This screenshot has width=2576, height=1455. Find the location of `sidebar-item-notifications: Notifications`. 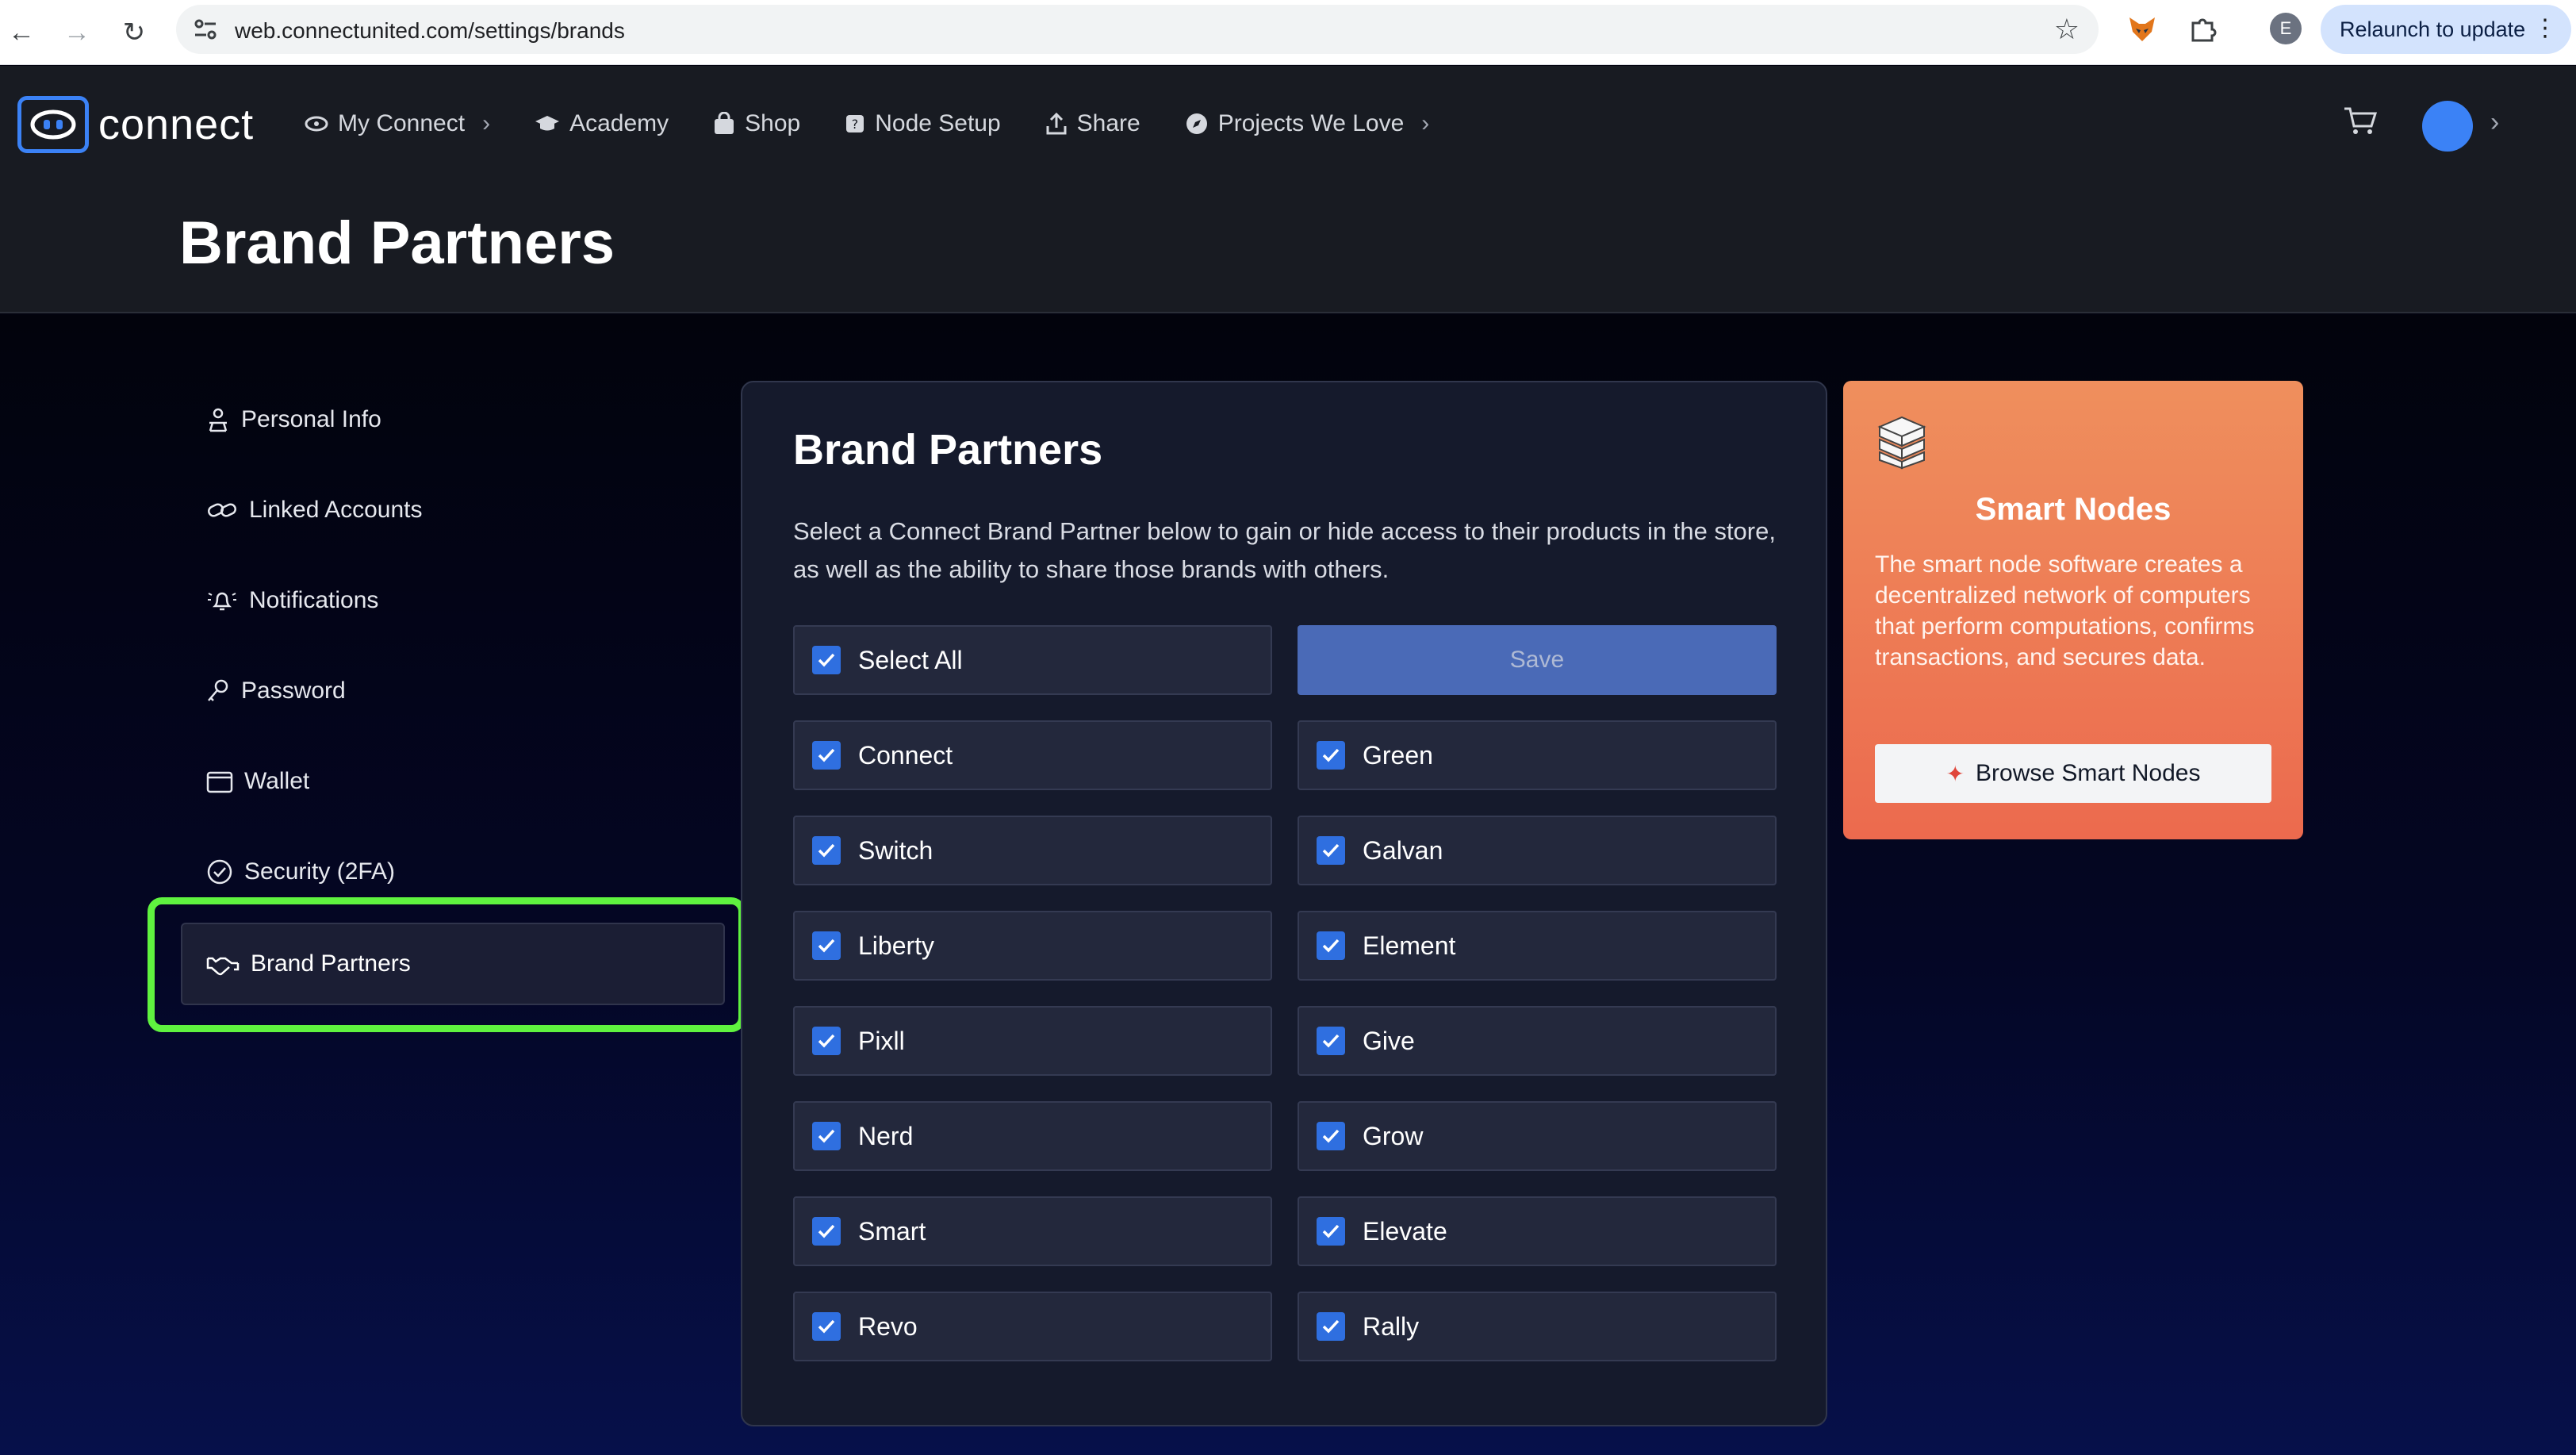

sidebar-item-notifications: Notifications is located at coordinates (292, 600).